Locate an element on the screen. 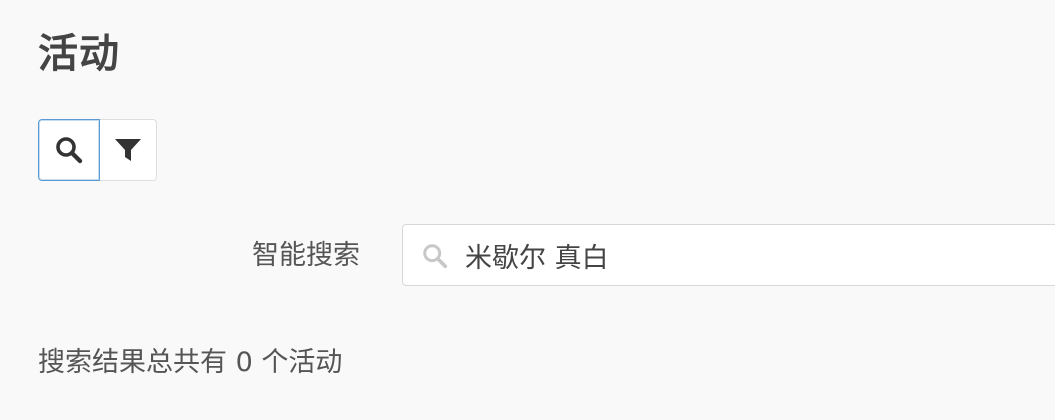  result-summary: 搜索结果总共有 0 个活动 is located at coordinates (190, 362).